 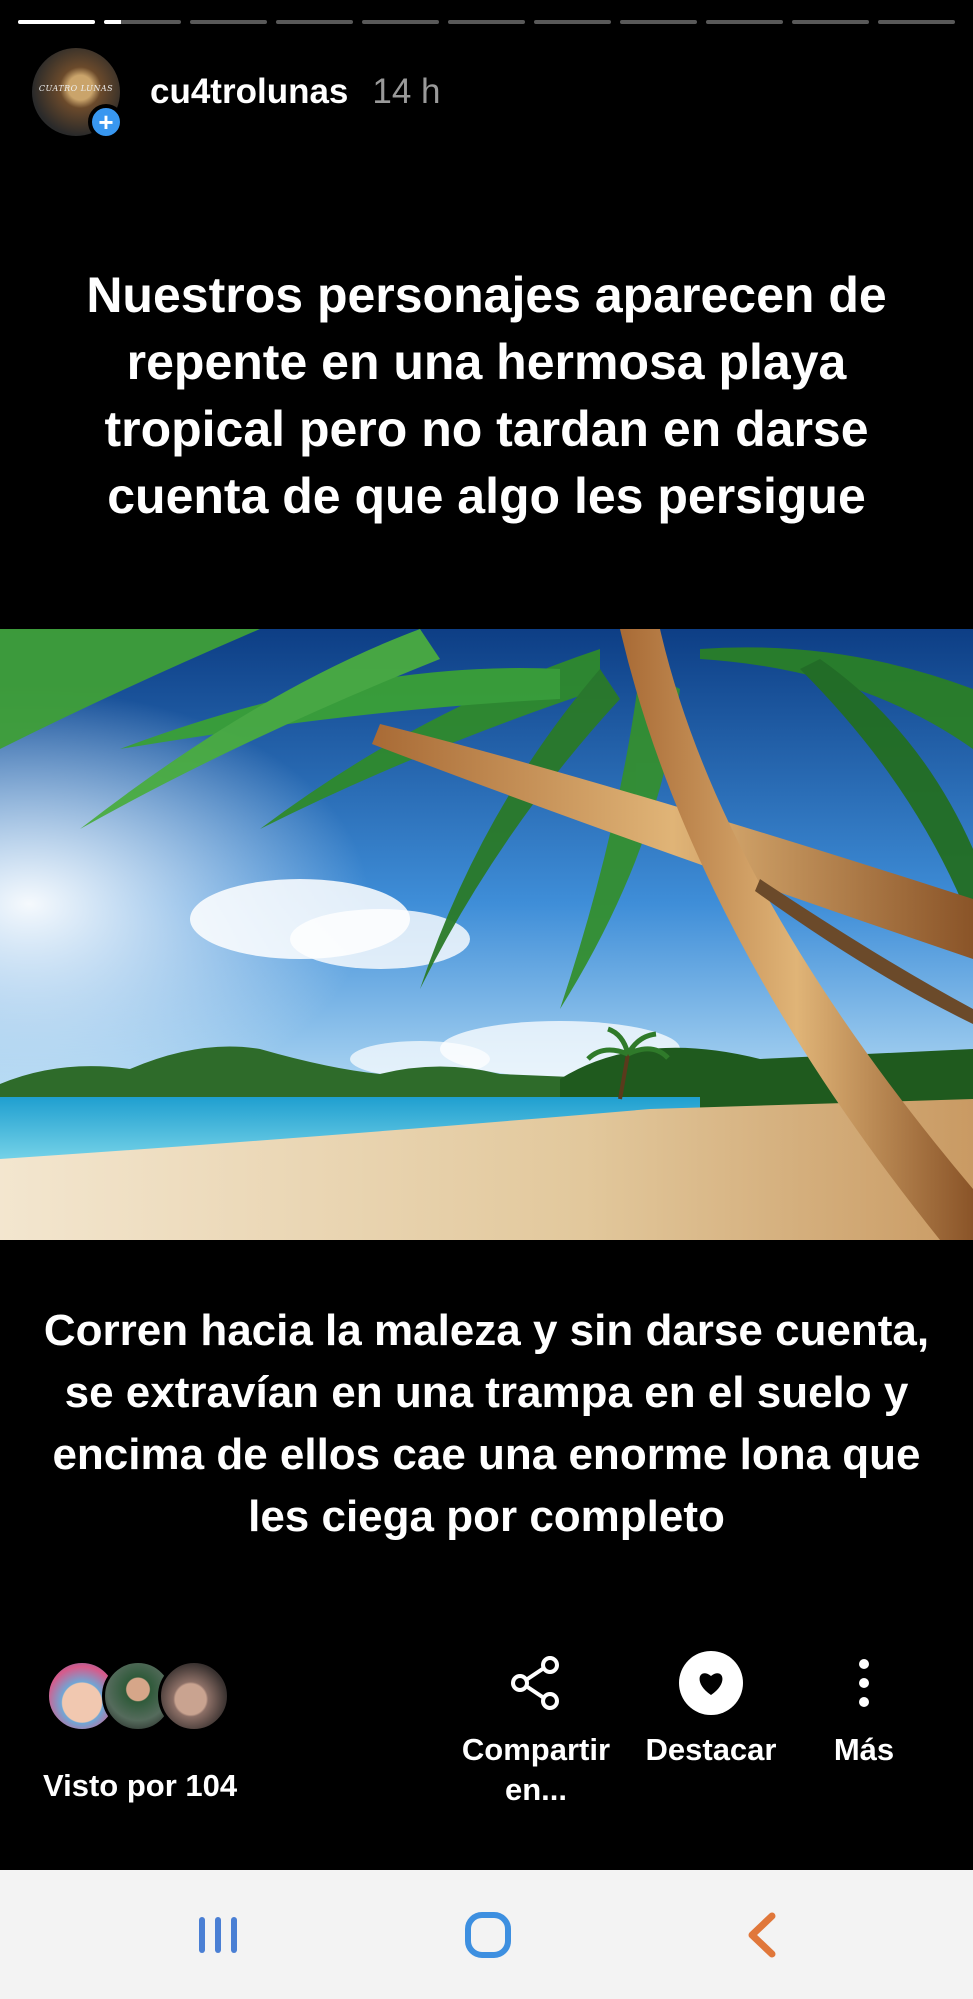 I want to click on viewer-avatar, so click(x=194, y=1696).